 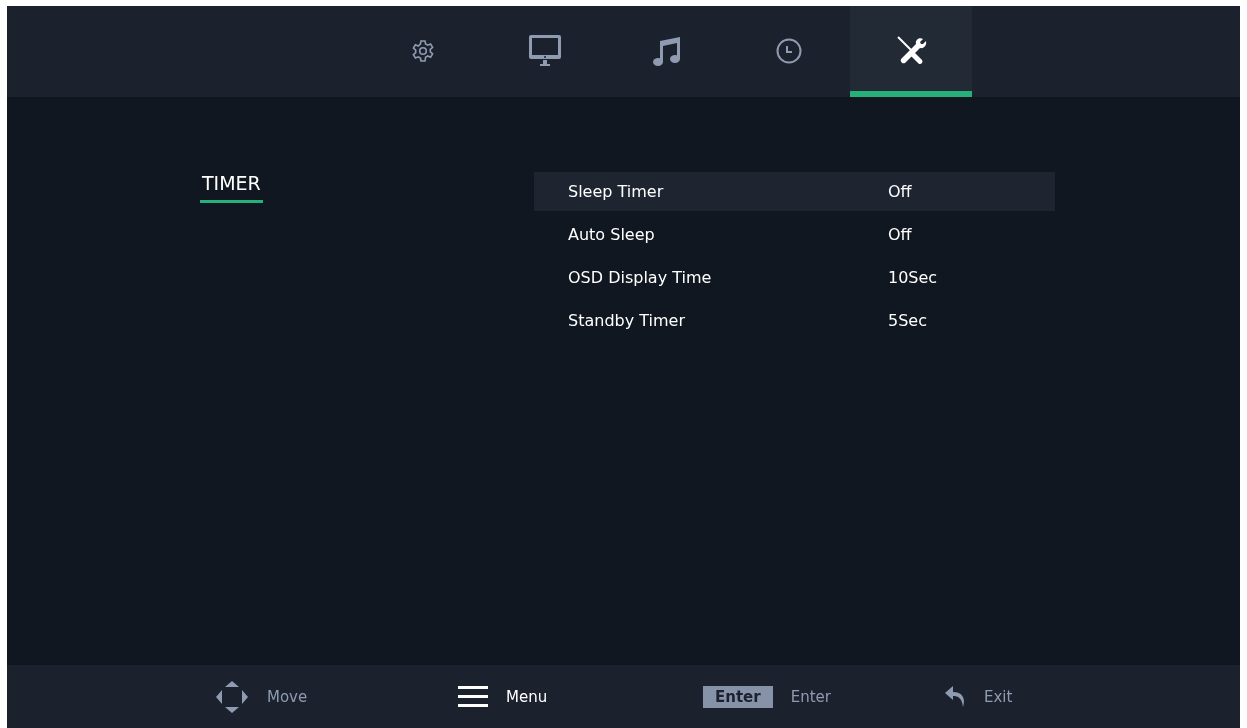 I want to click on setting-row: Standby Timer 5Sec, so click(x=794, y=320).